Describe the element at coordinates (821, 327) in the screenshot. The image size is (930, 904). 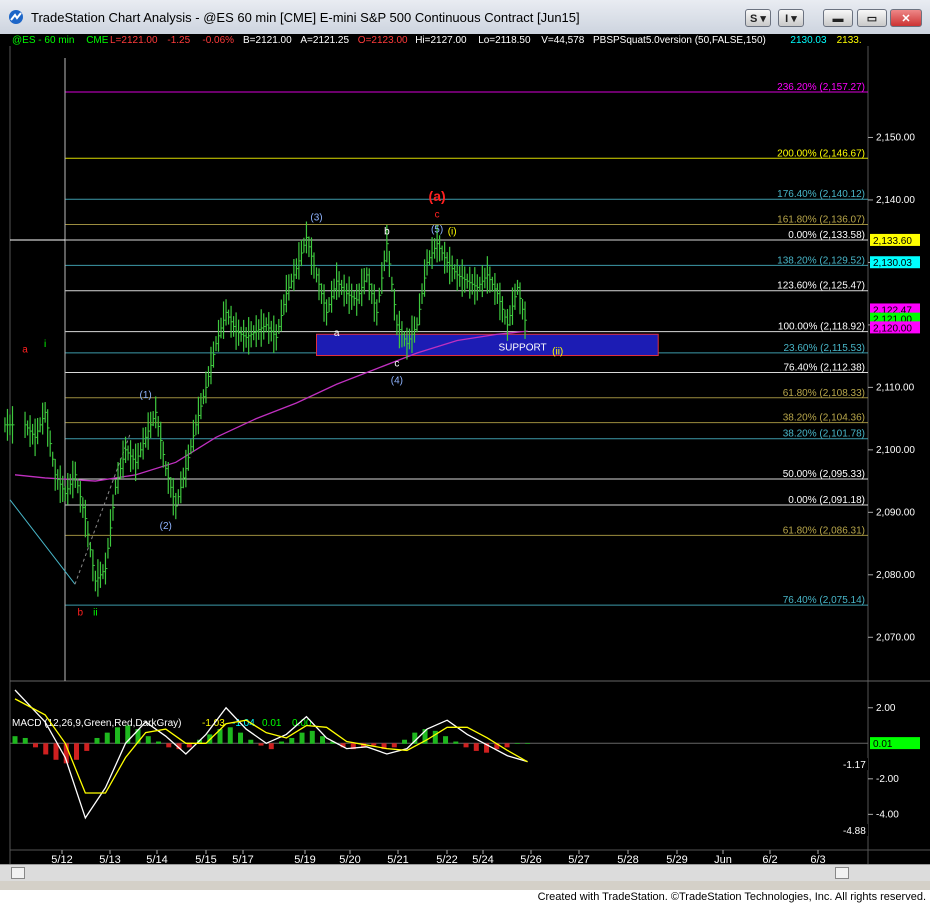
I see `fib-label-7: 100.00% (2,118.92)` at that location.